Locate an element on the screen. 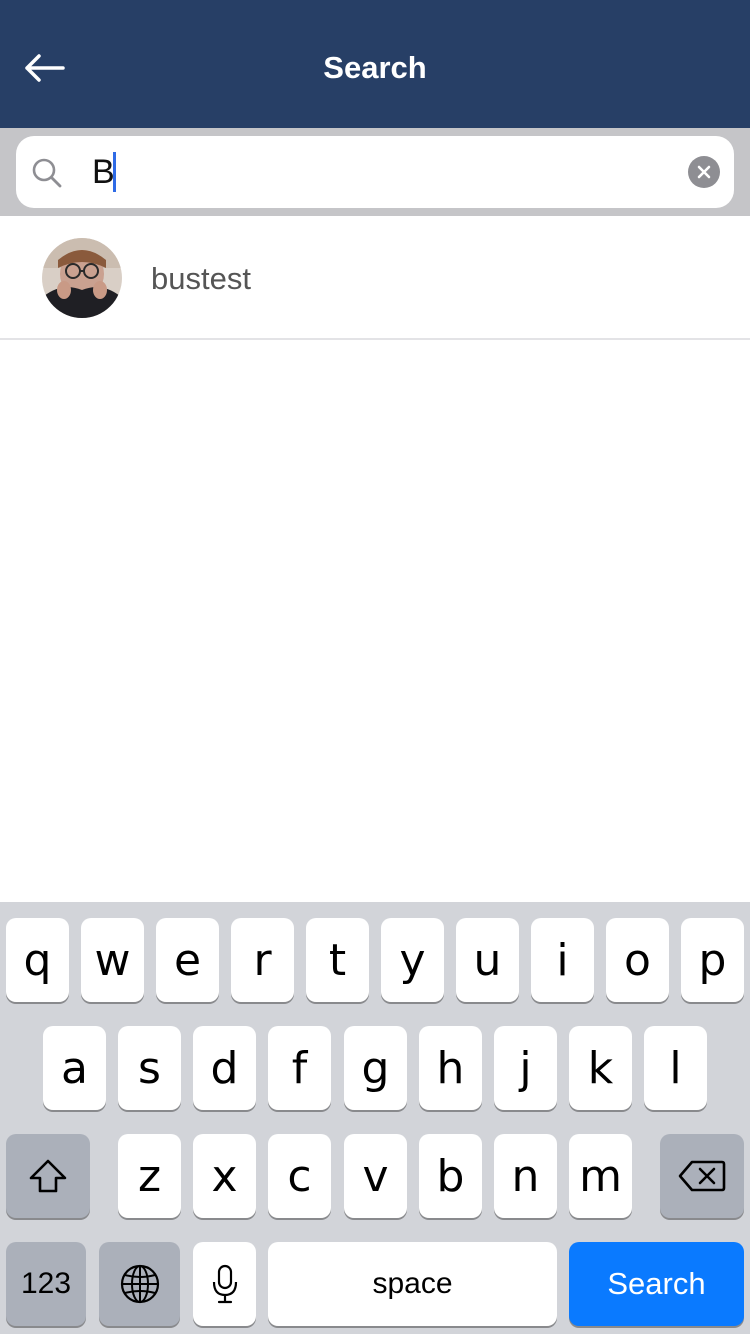 The image size is (750, 1334). search-bar-container is located at coordinates (375, 172).